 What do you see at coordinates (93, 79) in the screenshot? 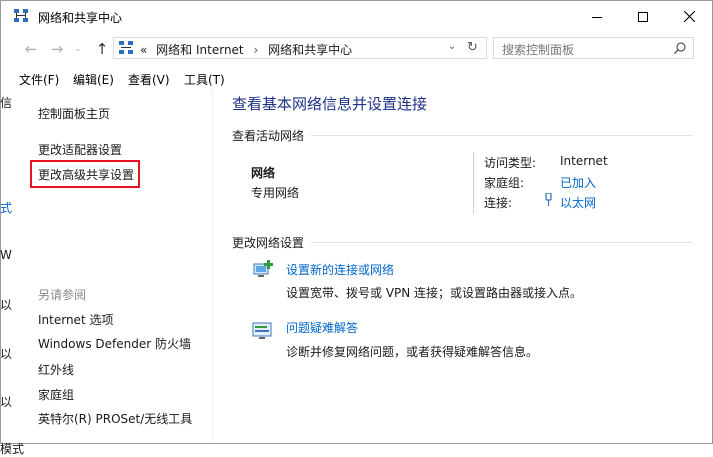
I see `menu-edit: 编辑(E)` at bounding box center [93, 79].